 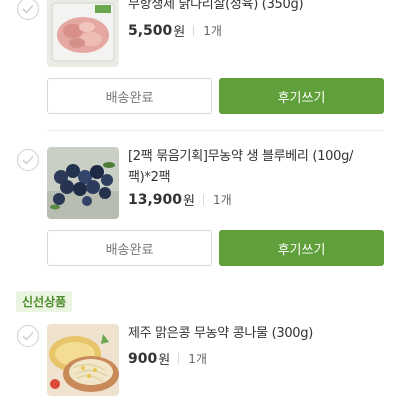 What do you see at coordinates (255, 167) in the screenshot?
I see `item-name: [2팩 묶음기획]무농약 생 블루베리 (100g/팩)*2팩` at bounding box center [255, 167].